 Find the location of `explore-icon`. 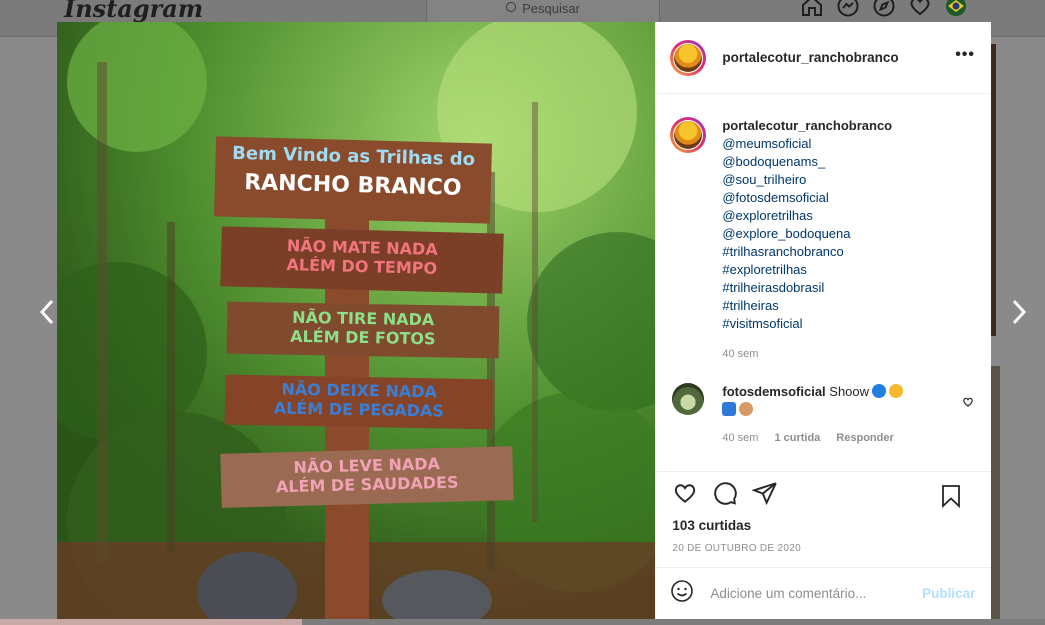

explore-icon is located at coordinates (884, 9).